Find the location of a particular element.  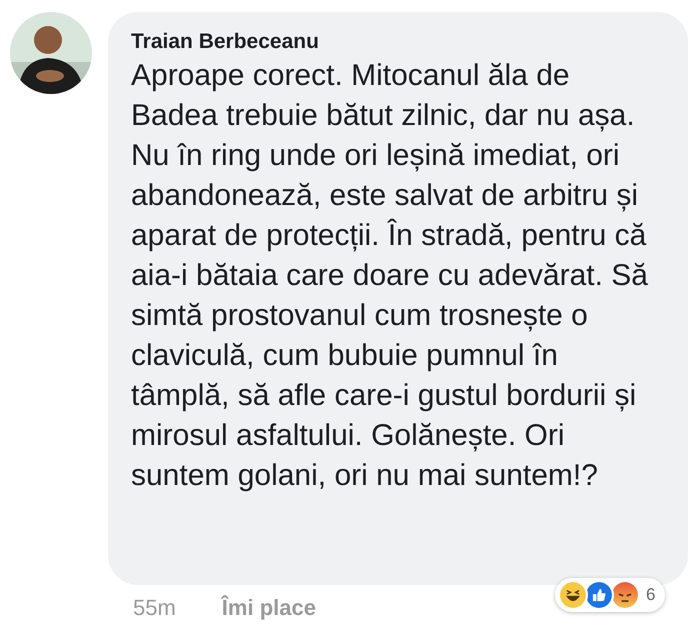

reaction-count: 6 is located at coordinates (651, 595).